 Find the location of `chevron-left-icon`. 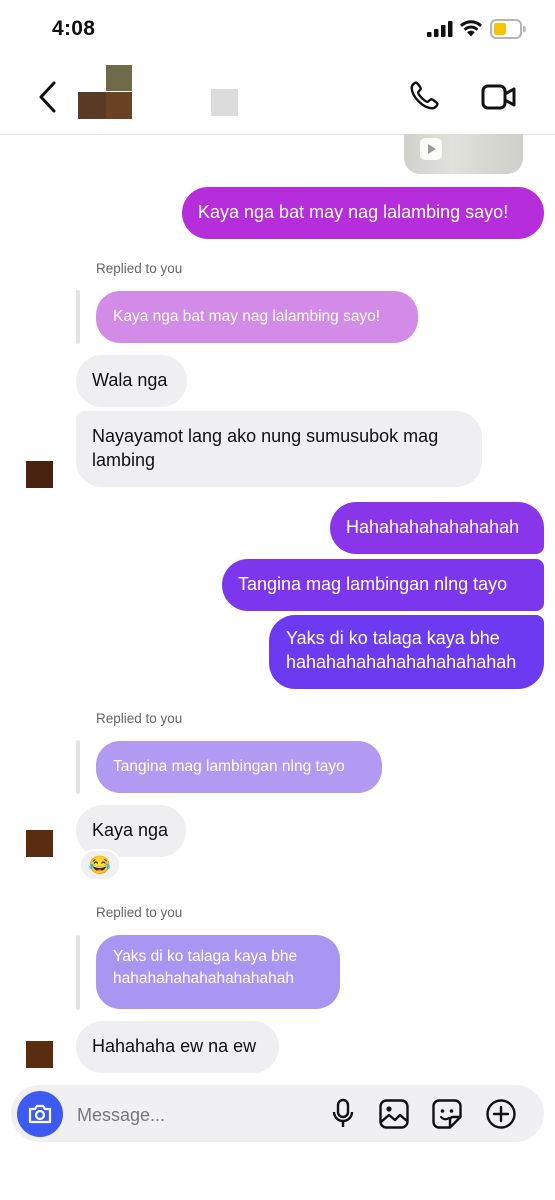

chevron-left-icon is located at coordinates (49, 97).